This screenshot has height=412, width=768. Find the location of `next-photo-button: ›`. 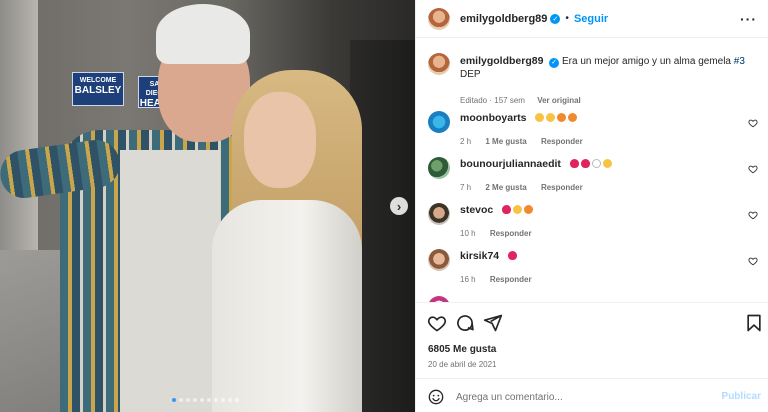

next-photo-button: › is located at coordinates (399, 206).